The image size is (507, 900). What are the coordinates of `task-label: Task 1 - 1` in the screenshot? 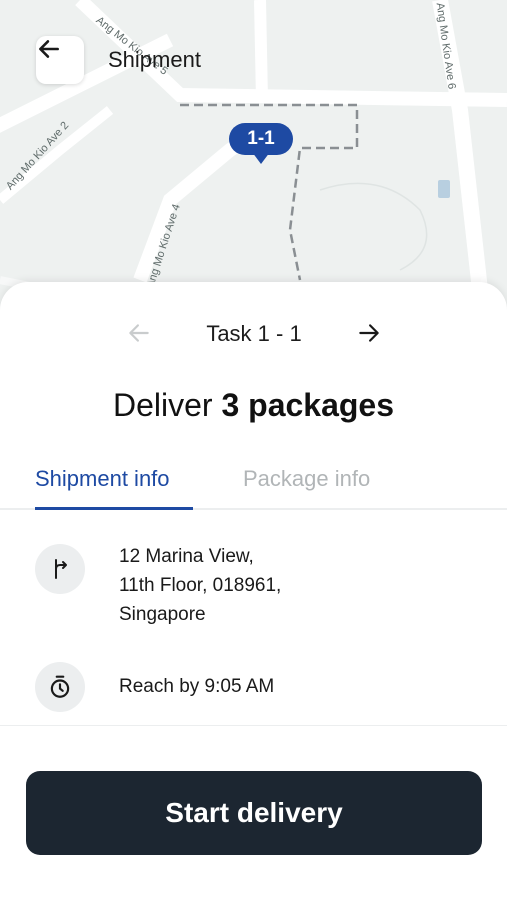 It's located at (254, 333).